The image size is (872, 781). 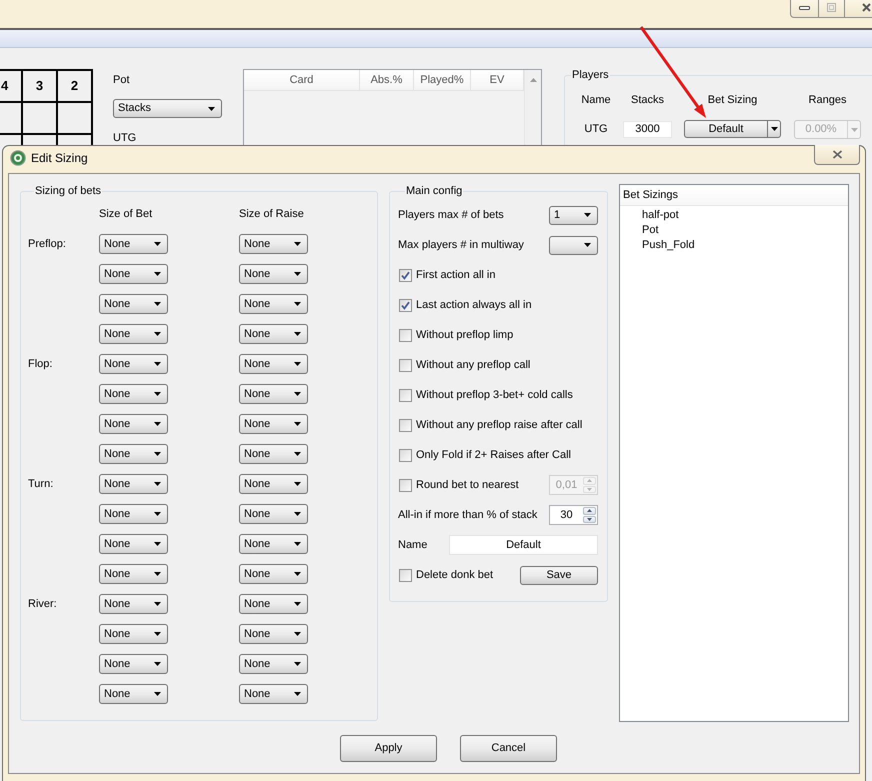 What do you see at coordinates (467, 485) in the screenshot?
I see `checkbox-label: Round bet to nearest` at bounding box center [467, 485].